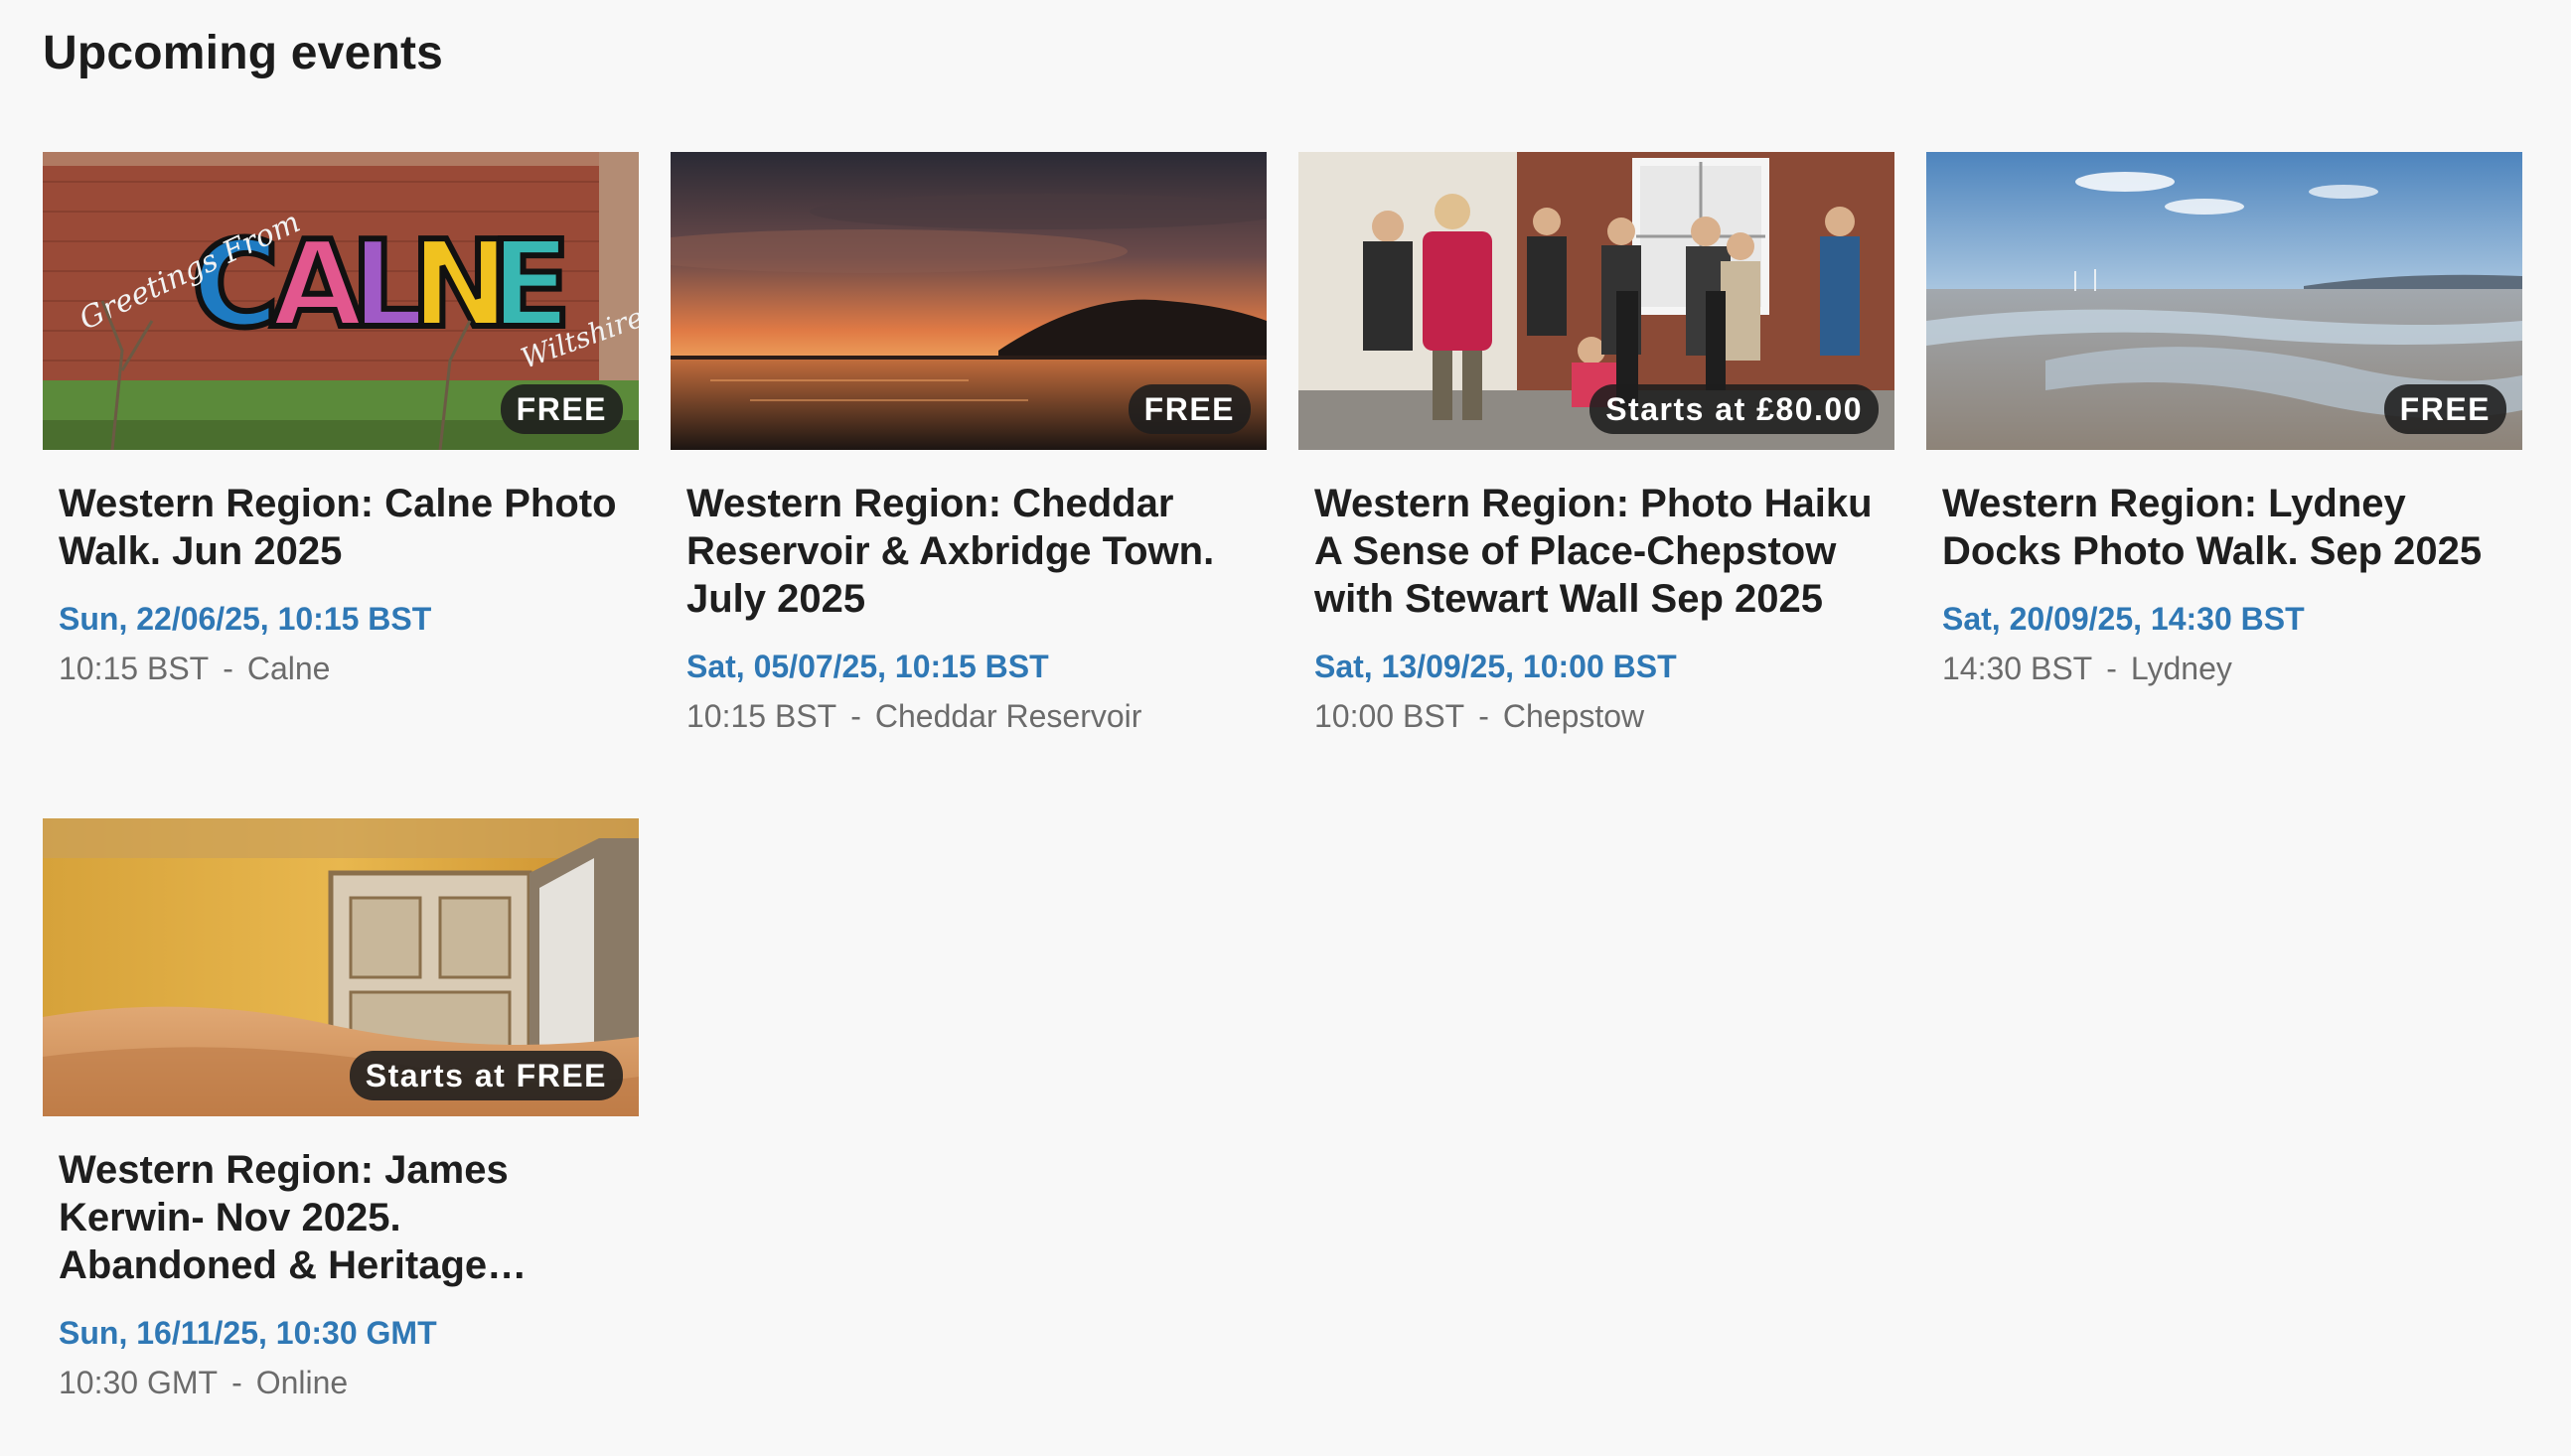 The height and width of the screenshot is (1456, 2571). Describe the element at coordinates (1389, 716) in the screenshot. I see `event-time: 10:00 BST` at that location.